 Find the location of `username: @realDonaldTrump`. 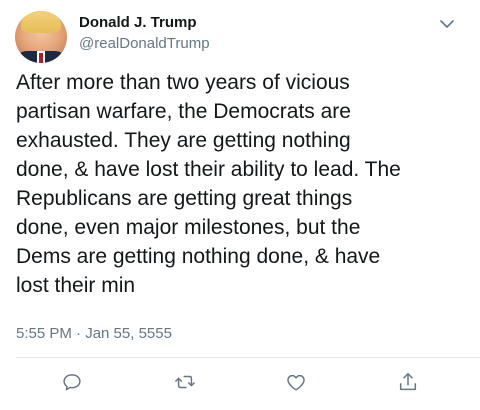

username: @realDonaldTrump is located at coordinates (144, 44).